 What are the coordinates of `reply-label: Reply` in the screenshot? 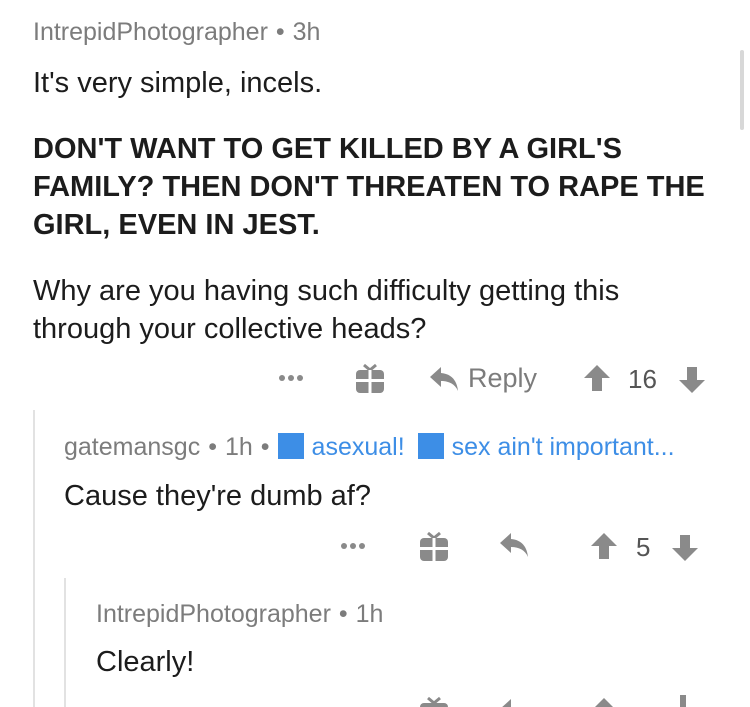 It's located at (503, 378).